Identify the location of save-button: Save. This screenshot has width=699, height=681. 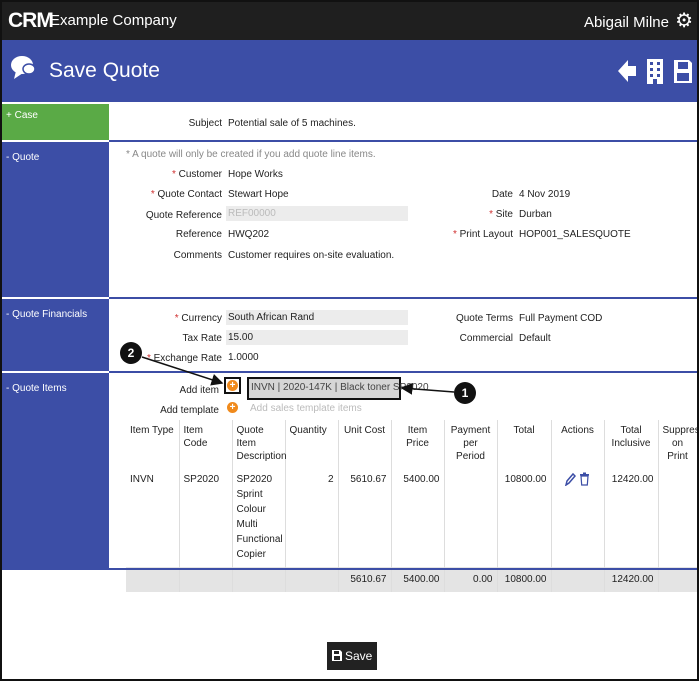
(352, 656).